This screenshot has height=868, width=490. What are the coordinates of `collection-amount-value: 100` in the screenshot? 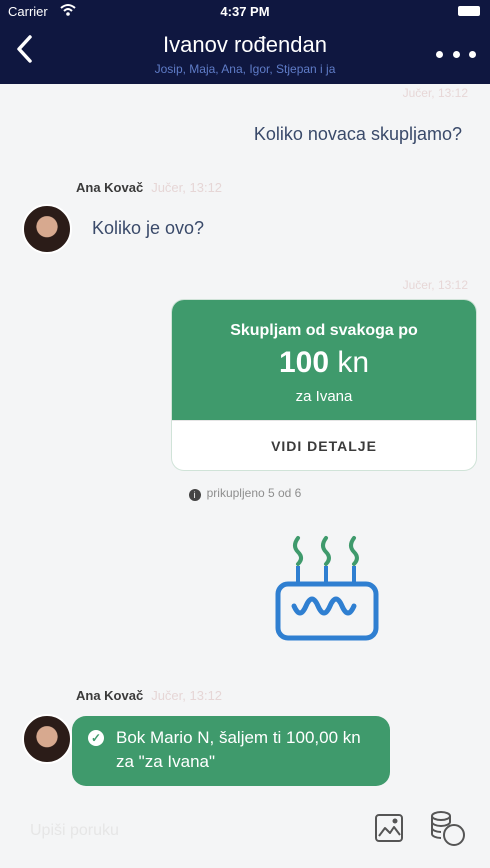 It's located at (304, 362).